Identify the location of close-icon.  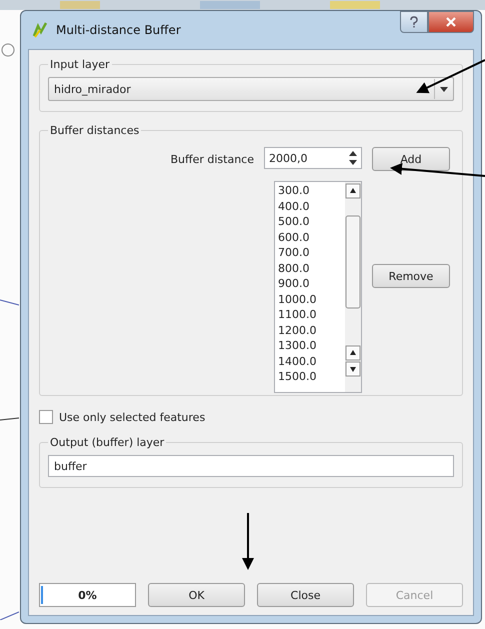
(451, 22).